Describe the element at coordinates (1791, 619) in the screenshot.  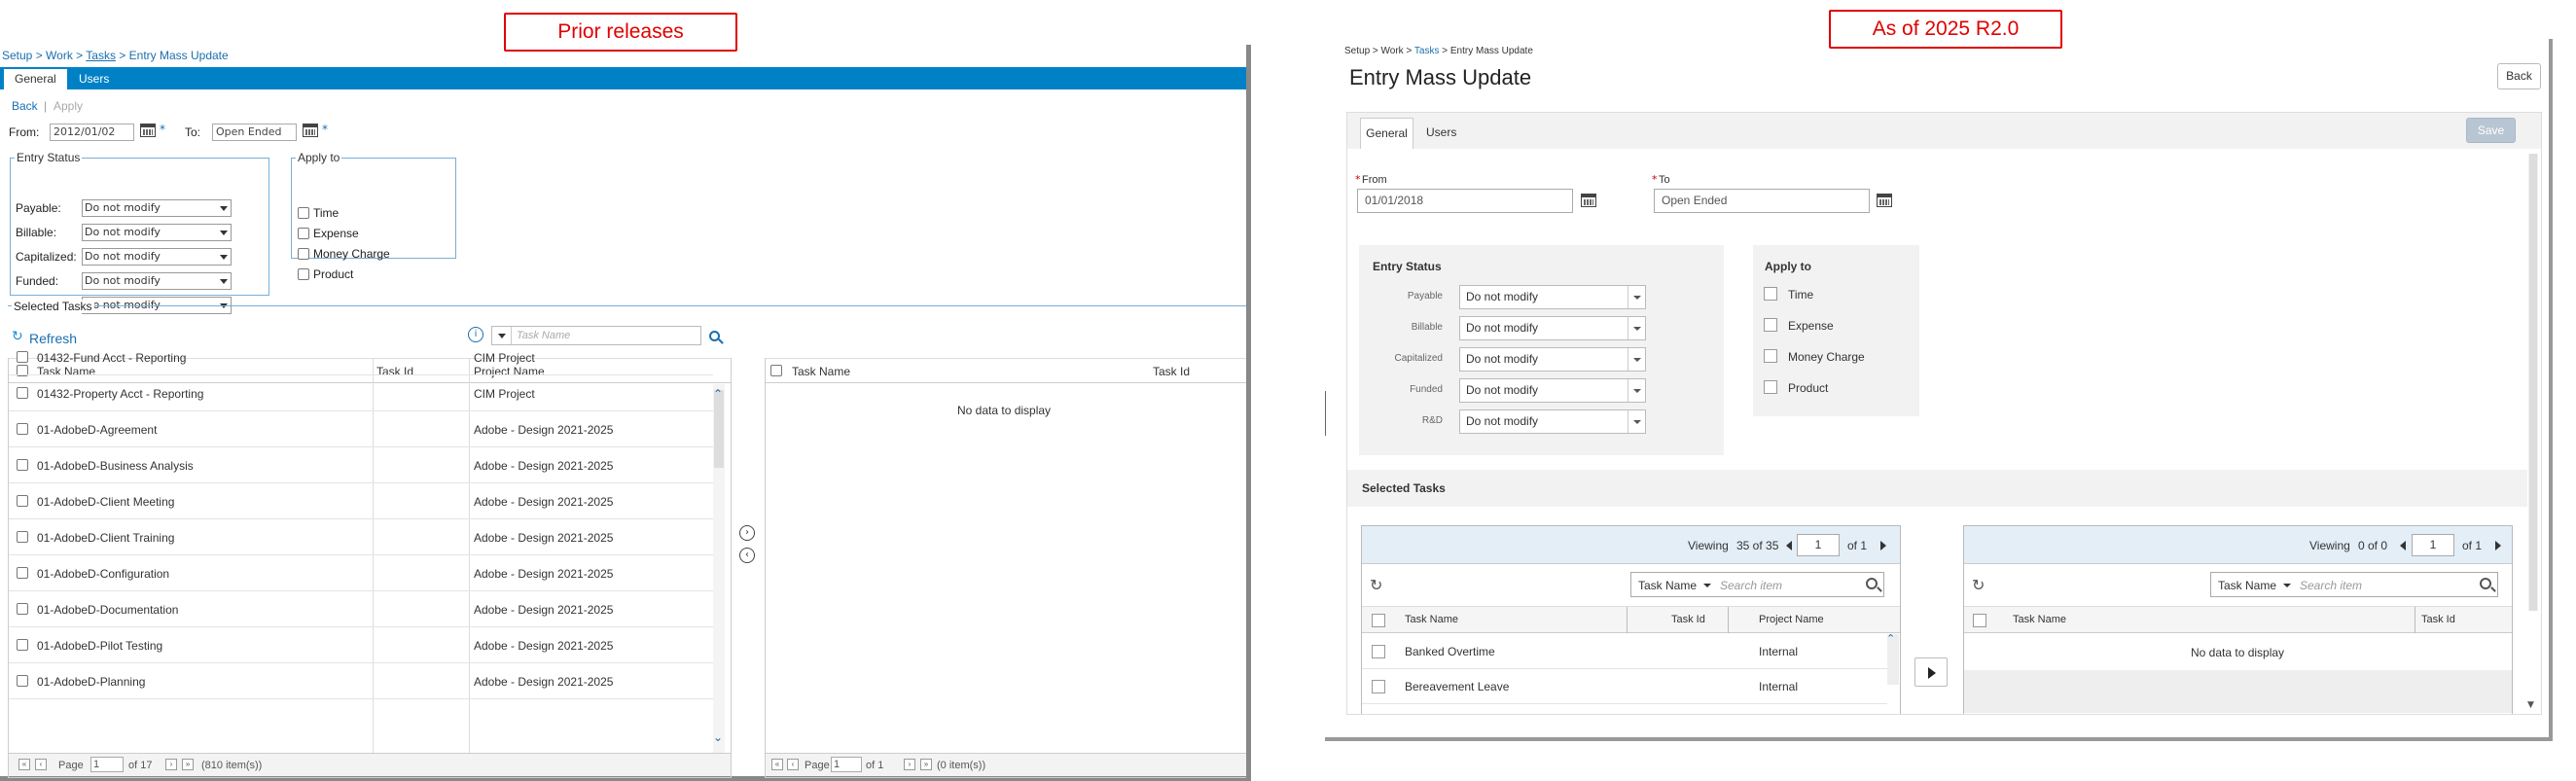
I see `col-project-name: Project Name` at that location.